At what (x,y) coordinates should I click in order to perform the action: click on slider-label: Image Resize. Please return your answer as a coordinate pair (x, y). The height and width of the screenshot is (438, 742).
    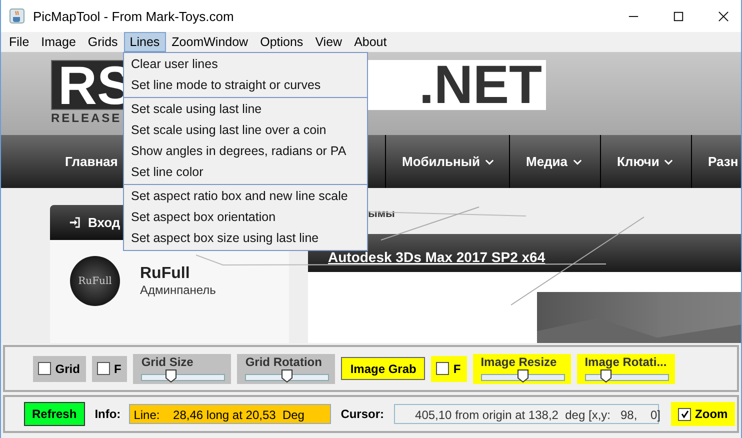
    Looking at the image, I should click on (519, 362).